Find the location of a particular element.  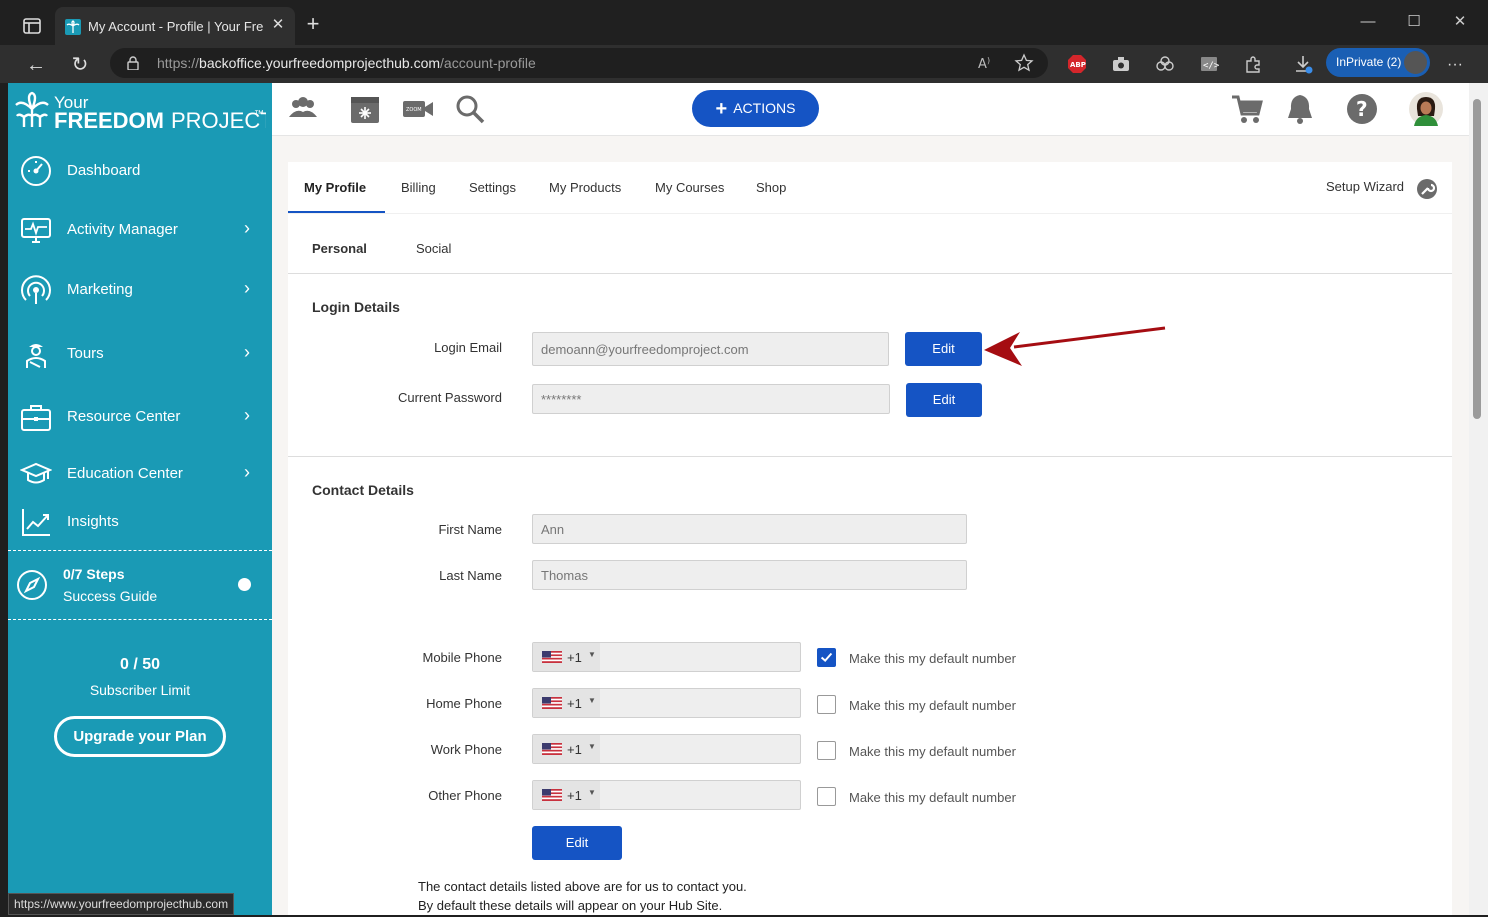

tab-my-profile: My Profile is located at coordinates (335, 187).